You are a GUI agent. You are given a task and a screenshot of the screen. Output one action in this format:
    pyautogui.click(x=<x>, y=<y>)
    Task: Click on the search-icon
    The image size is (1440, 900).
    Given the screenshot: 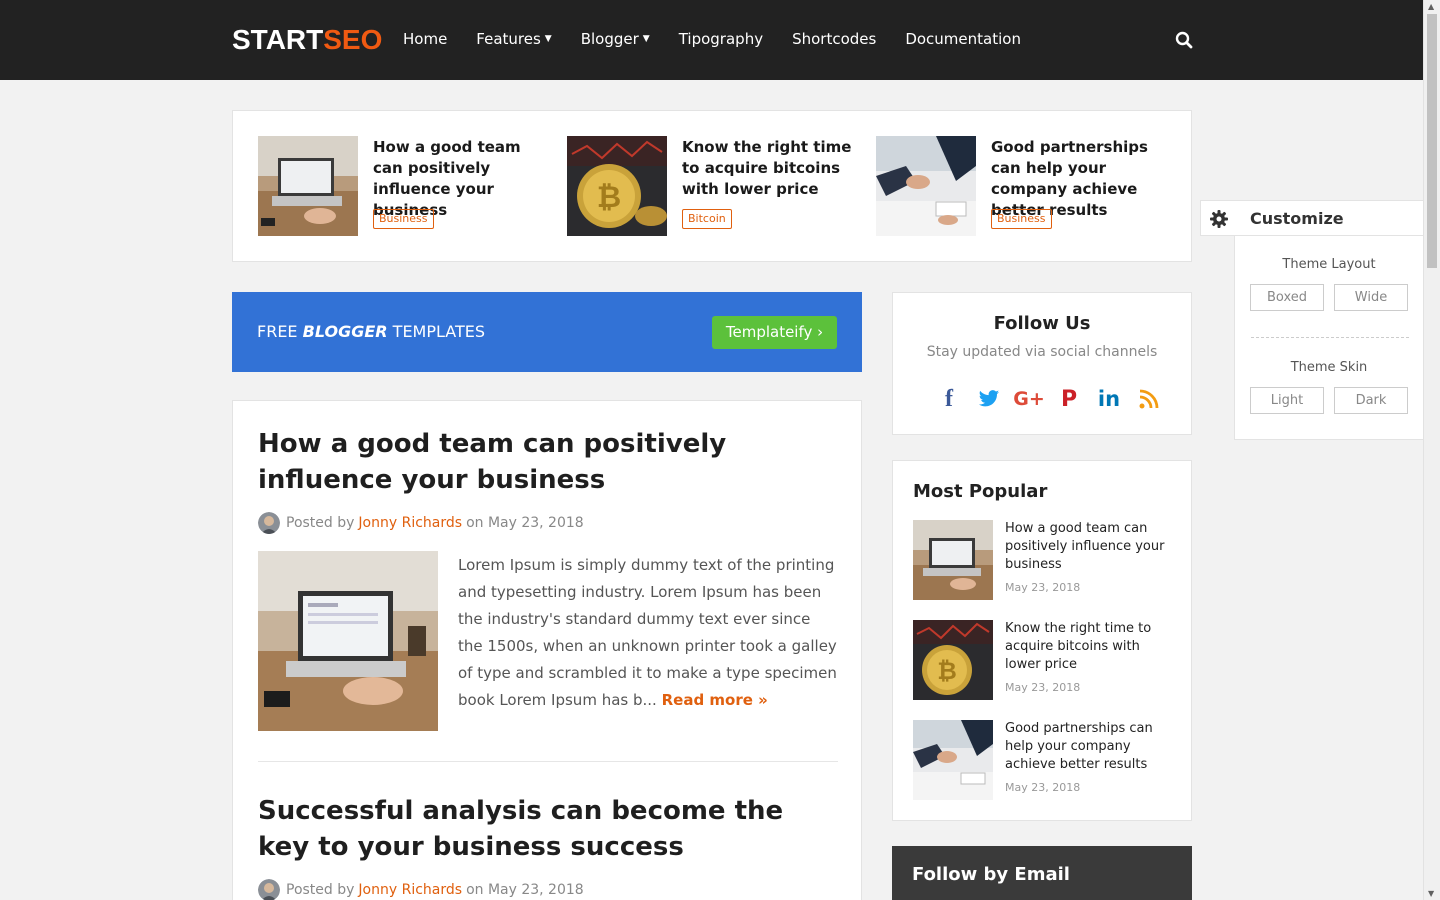 What is the action you would take?
    pyautogui.click(x=1184, y=40)
    